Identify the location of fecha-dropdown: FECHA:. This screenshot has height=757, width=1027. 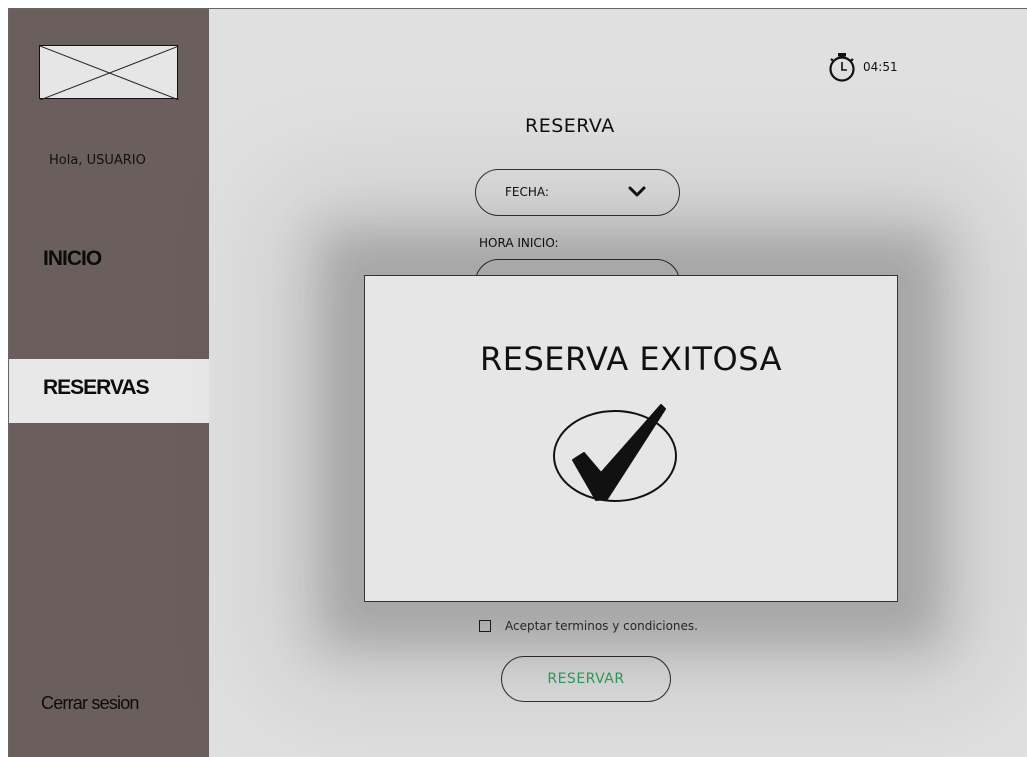
(577, 192).